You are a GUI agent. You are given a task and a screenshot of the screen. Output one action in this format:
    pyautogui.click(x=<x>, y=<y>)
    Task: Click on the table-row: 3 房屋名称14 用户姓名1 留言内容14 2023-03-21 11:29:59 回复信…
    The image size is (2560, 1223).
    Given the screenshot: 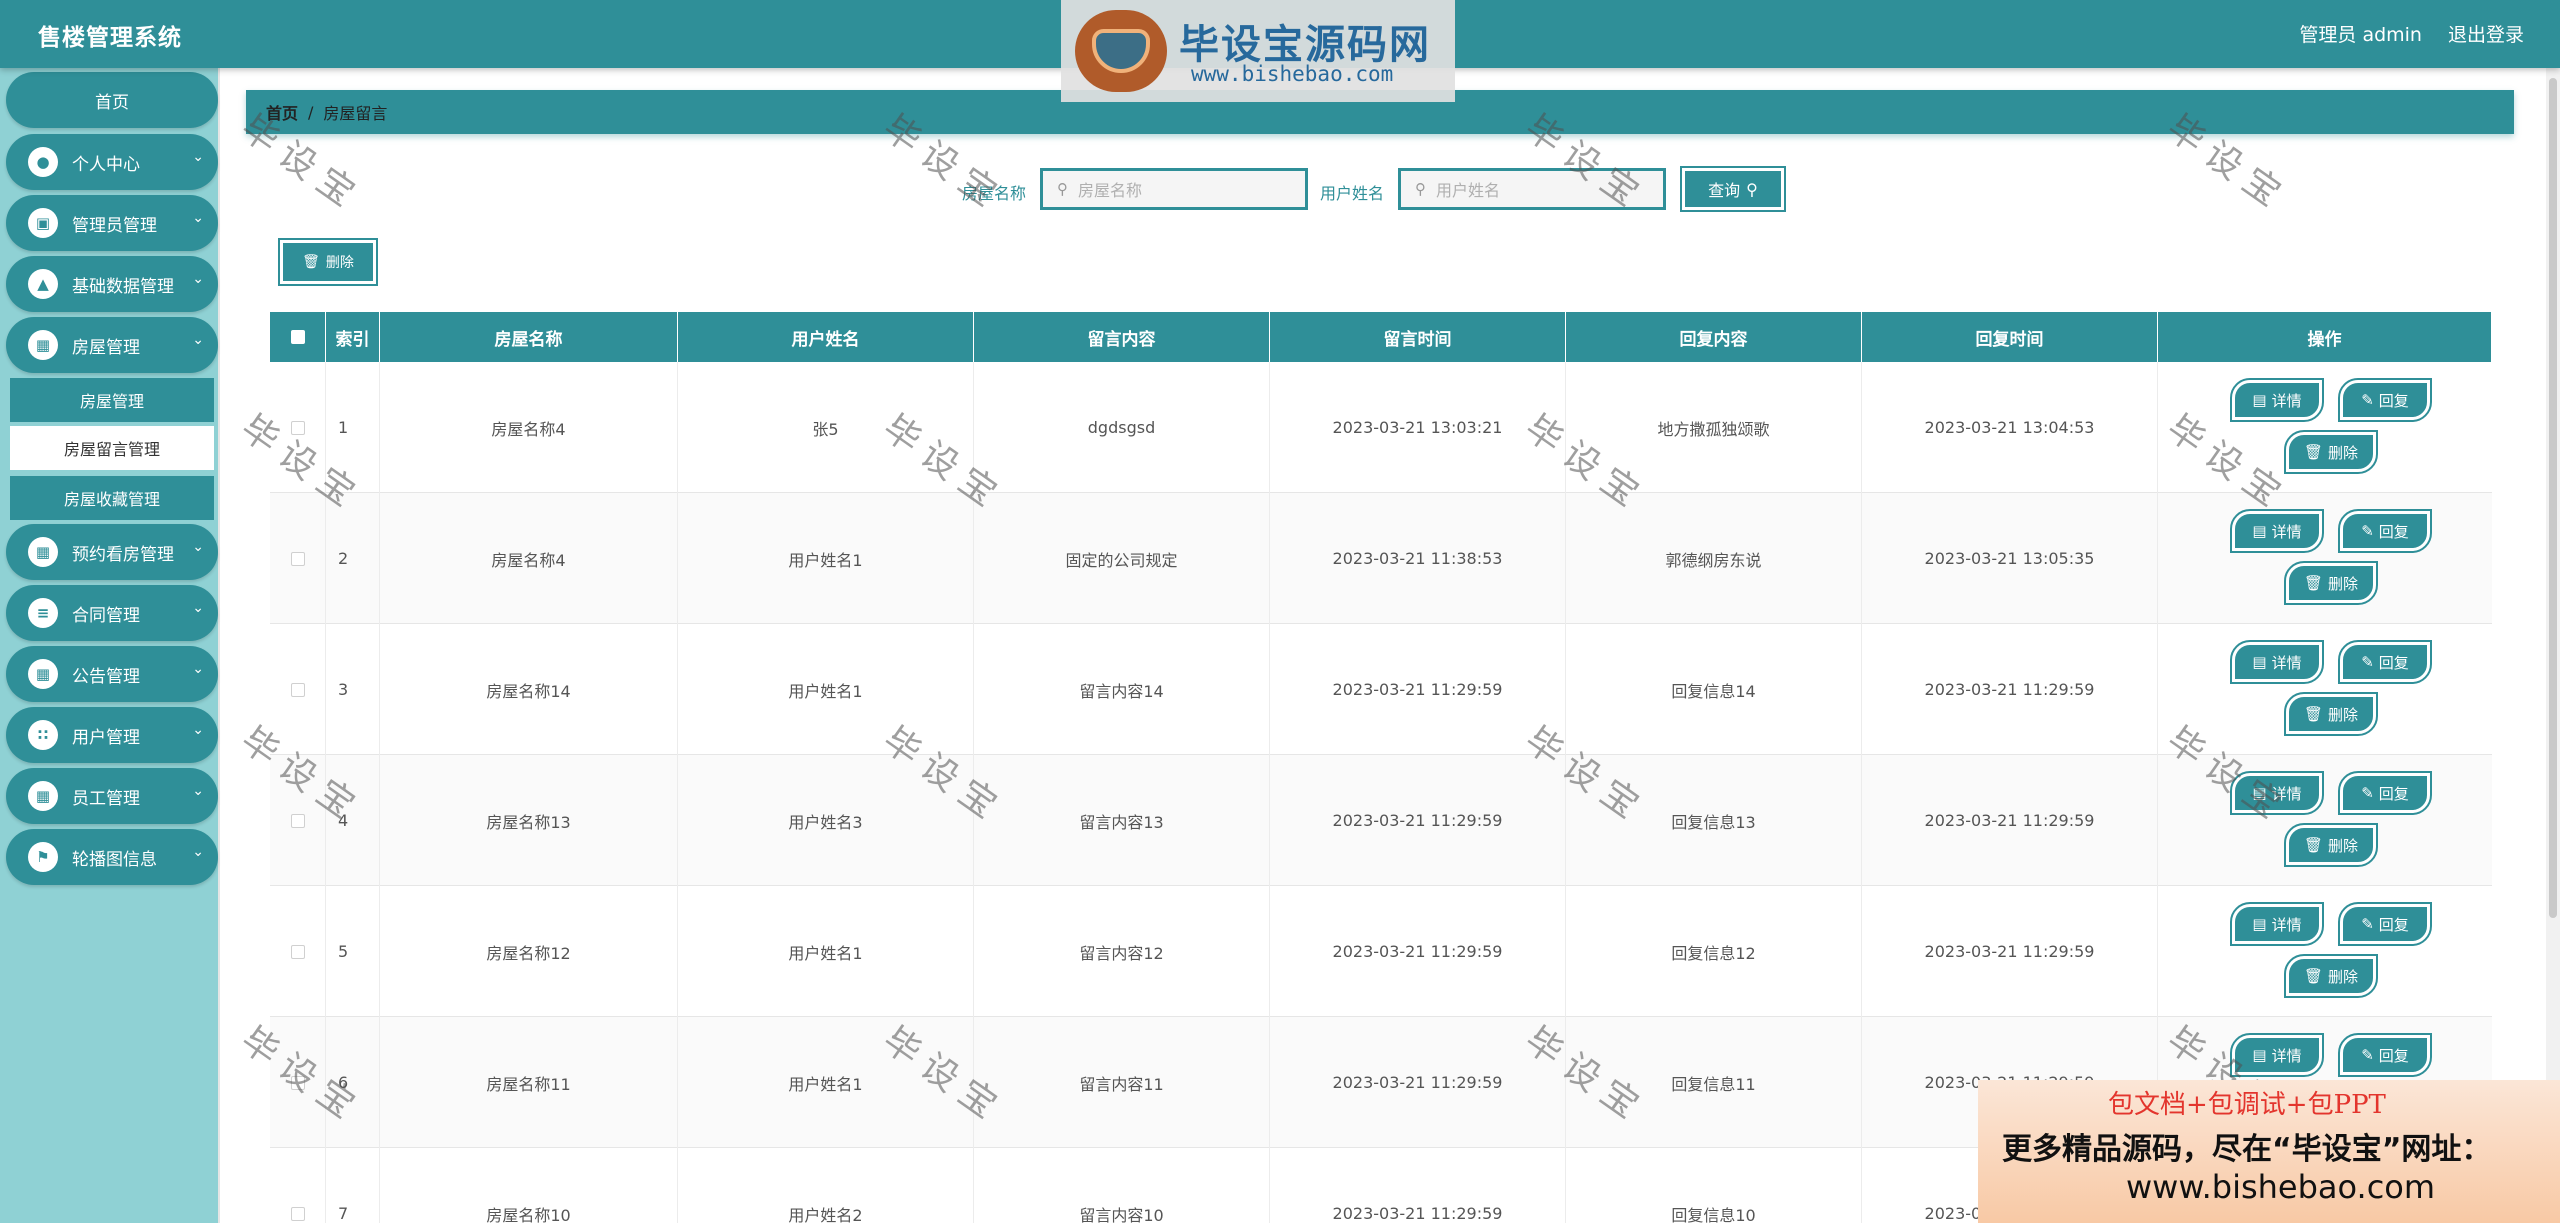 What is the action you would take?
    pyautogui.click(x=1381, y=689)
    